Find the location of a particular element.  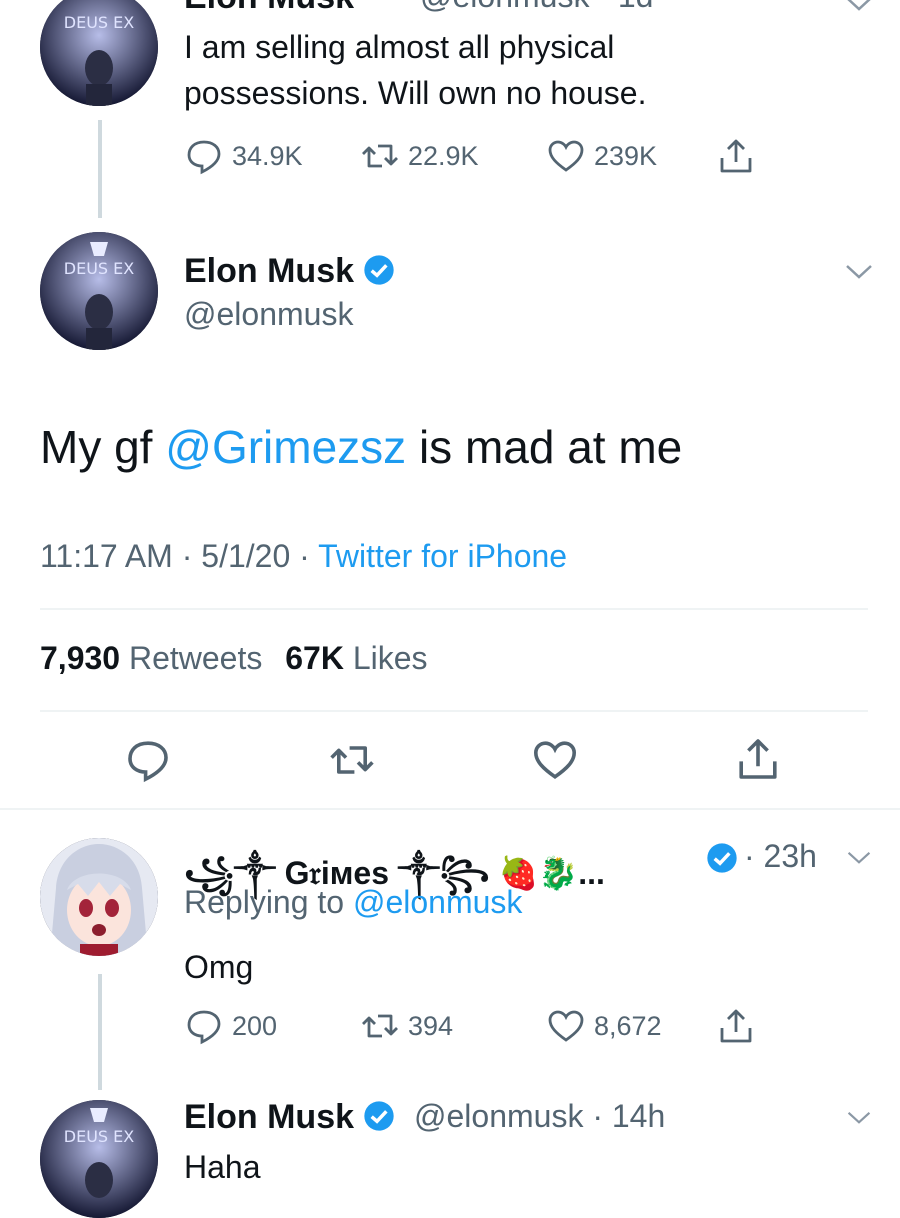

likes-count: 67K is located at coordinates (314, 658).